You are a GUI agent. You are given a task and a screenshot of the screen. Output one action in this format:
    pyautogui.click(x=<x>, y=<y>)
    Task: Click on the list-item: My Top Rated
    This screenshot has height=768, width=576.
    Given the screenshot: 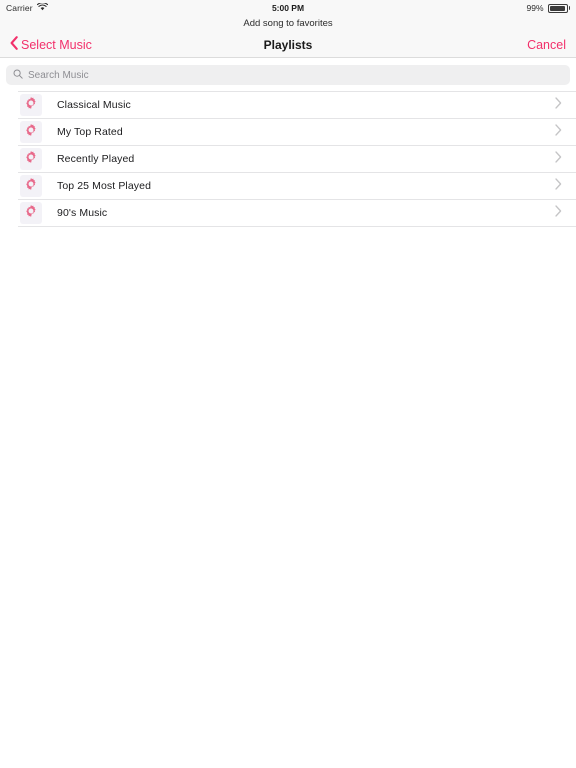 What is the action you would take?
    pyautogui.click(x=297, y=132)
    